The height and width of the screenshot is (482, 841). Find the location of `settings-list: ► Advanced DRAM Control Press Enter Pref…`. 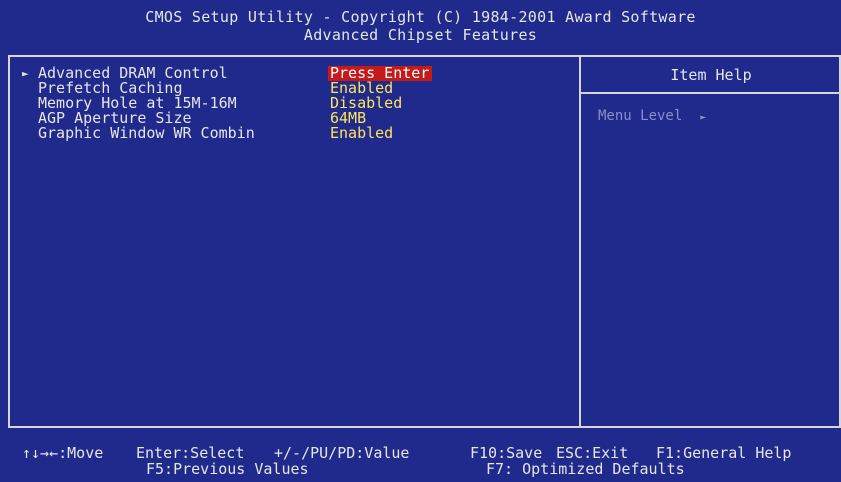

settings-list: ► Advanced DRAM Control Press Enter Pref… is located at coordinates (297, 103).